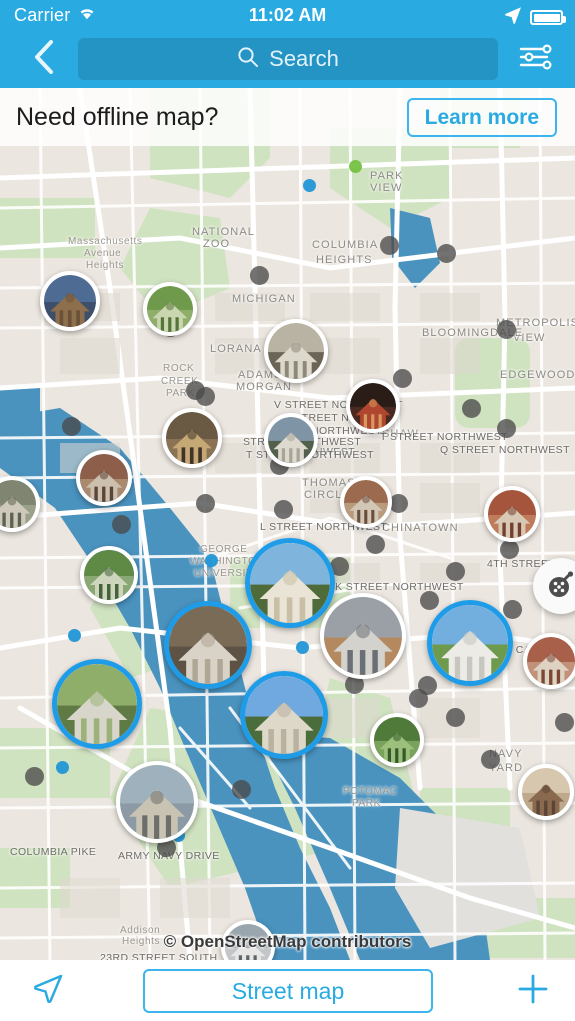 This screenshot has width=575, height=1021. Describe the element at coordinates (179, 368) in the screenshot. I see `map-label: ROCK` at that location.